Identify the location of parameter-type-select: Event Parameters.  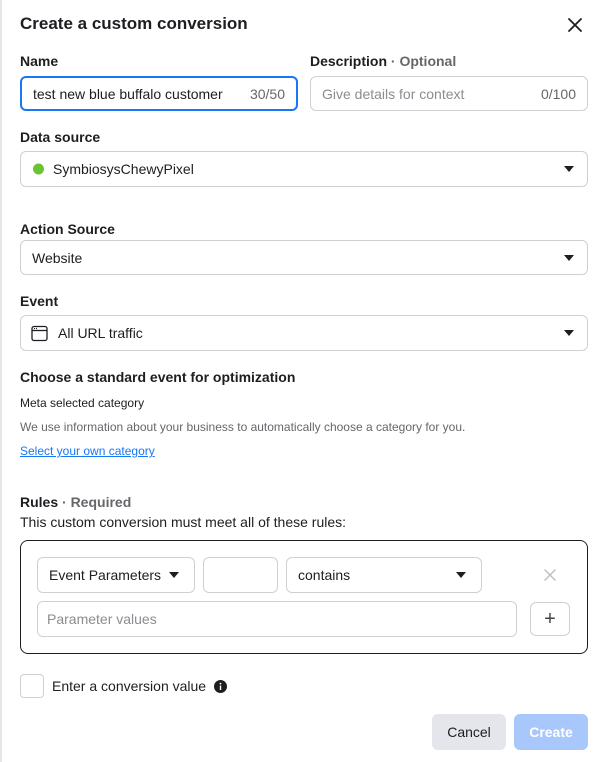
(116, 575).